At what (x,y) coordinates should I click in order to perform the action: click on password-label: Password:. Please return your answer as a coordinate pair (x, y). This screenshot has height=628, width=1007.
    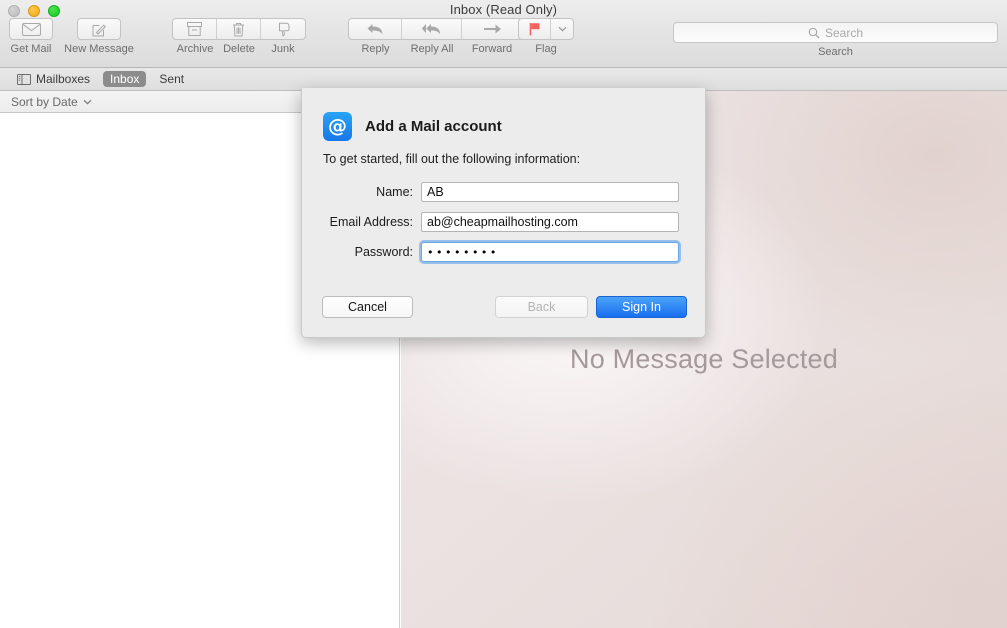
    Looking at the image, I should click on (383, 252).